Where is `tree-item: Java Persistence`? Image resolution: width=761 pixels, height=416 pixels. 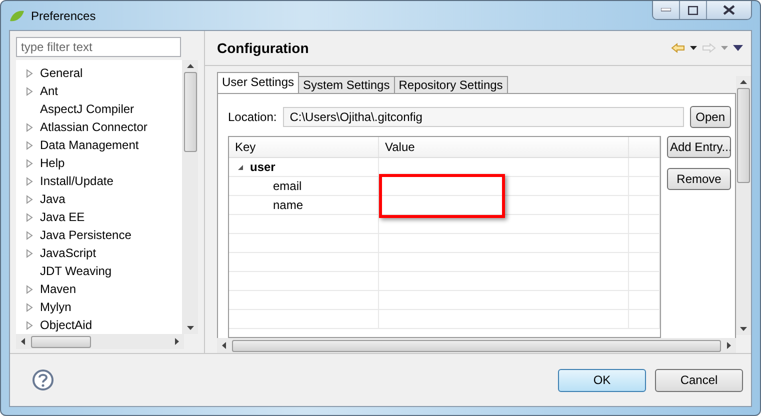 tree-item: Java Persistence is located at coordinates (86, 235).